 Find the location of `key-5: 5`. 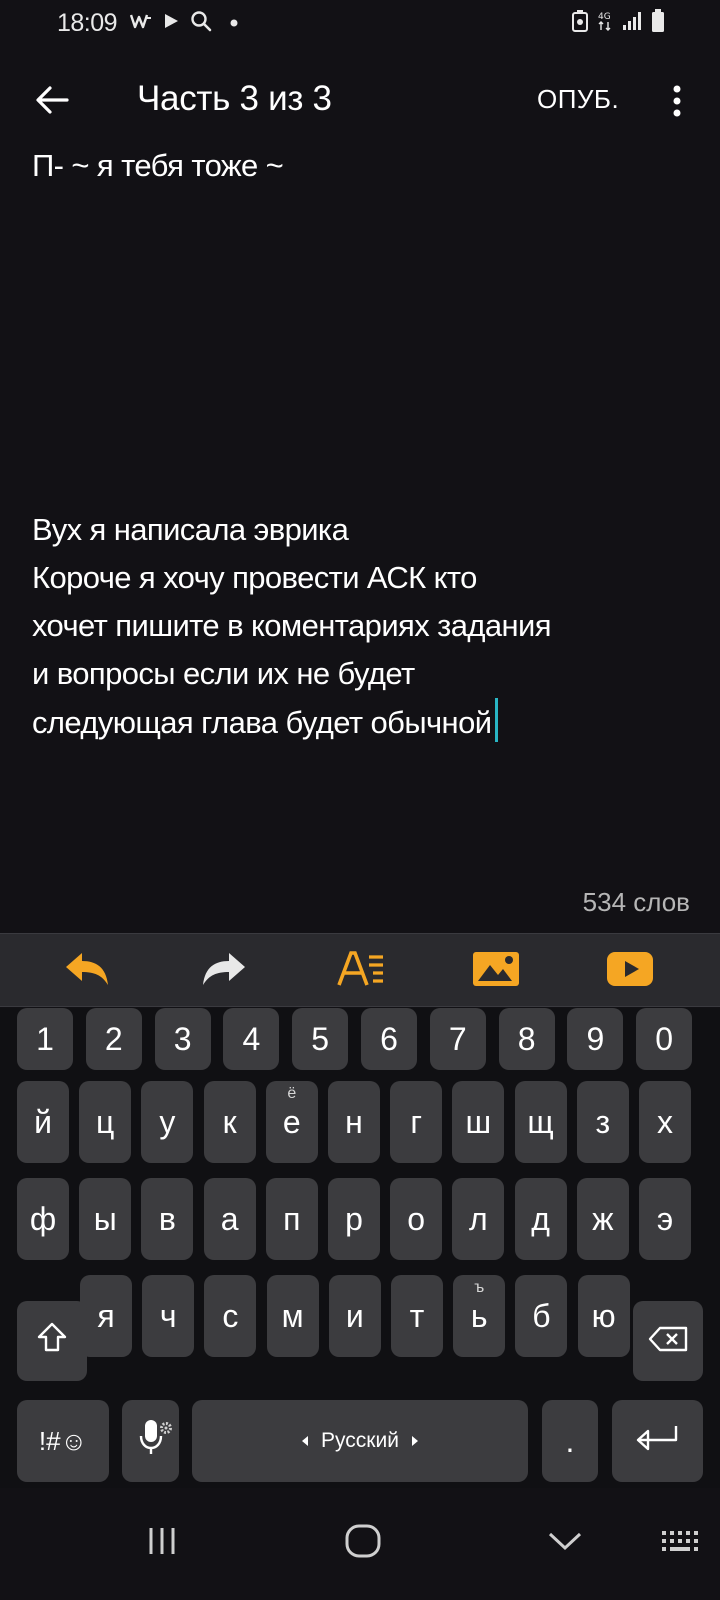

key-5: 5 is located at coordinates (320, 1039).